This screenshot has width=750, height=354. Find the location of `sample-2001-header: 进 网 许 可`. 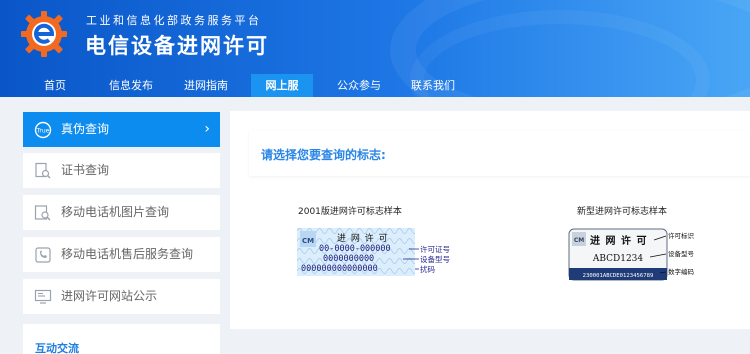

sample-2001-header: 进 网 许 可 is located at coordinates (363, 238).